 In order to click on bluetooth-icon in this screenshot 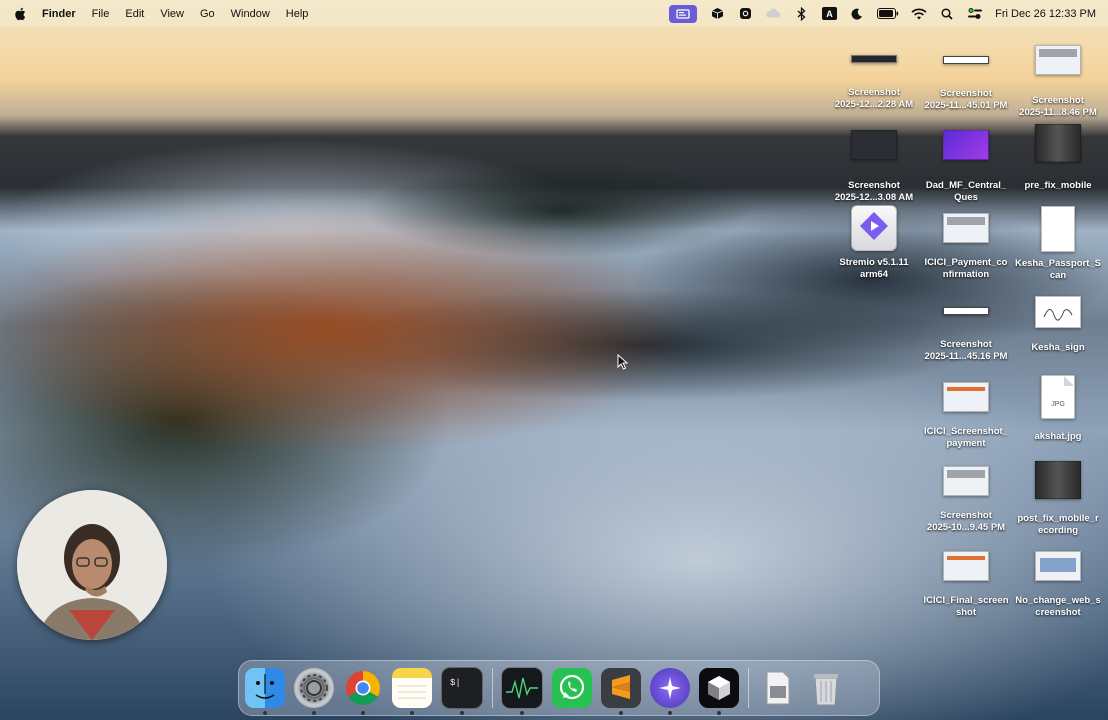, I will do `click(801, 14)`.